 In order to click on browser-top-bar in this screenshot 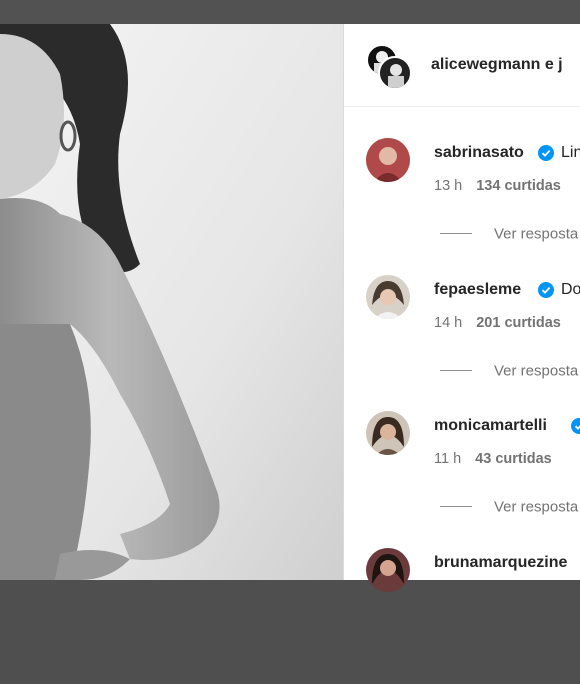, I will do `click(290, 12)`.